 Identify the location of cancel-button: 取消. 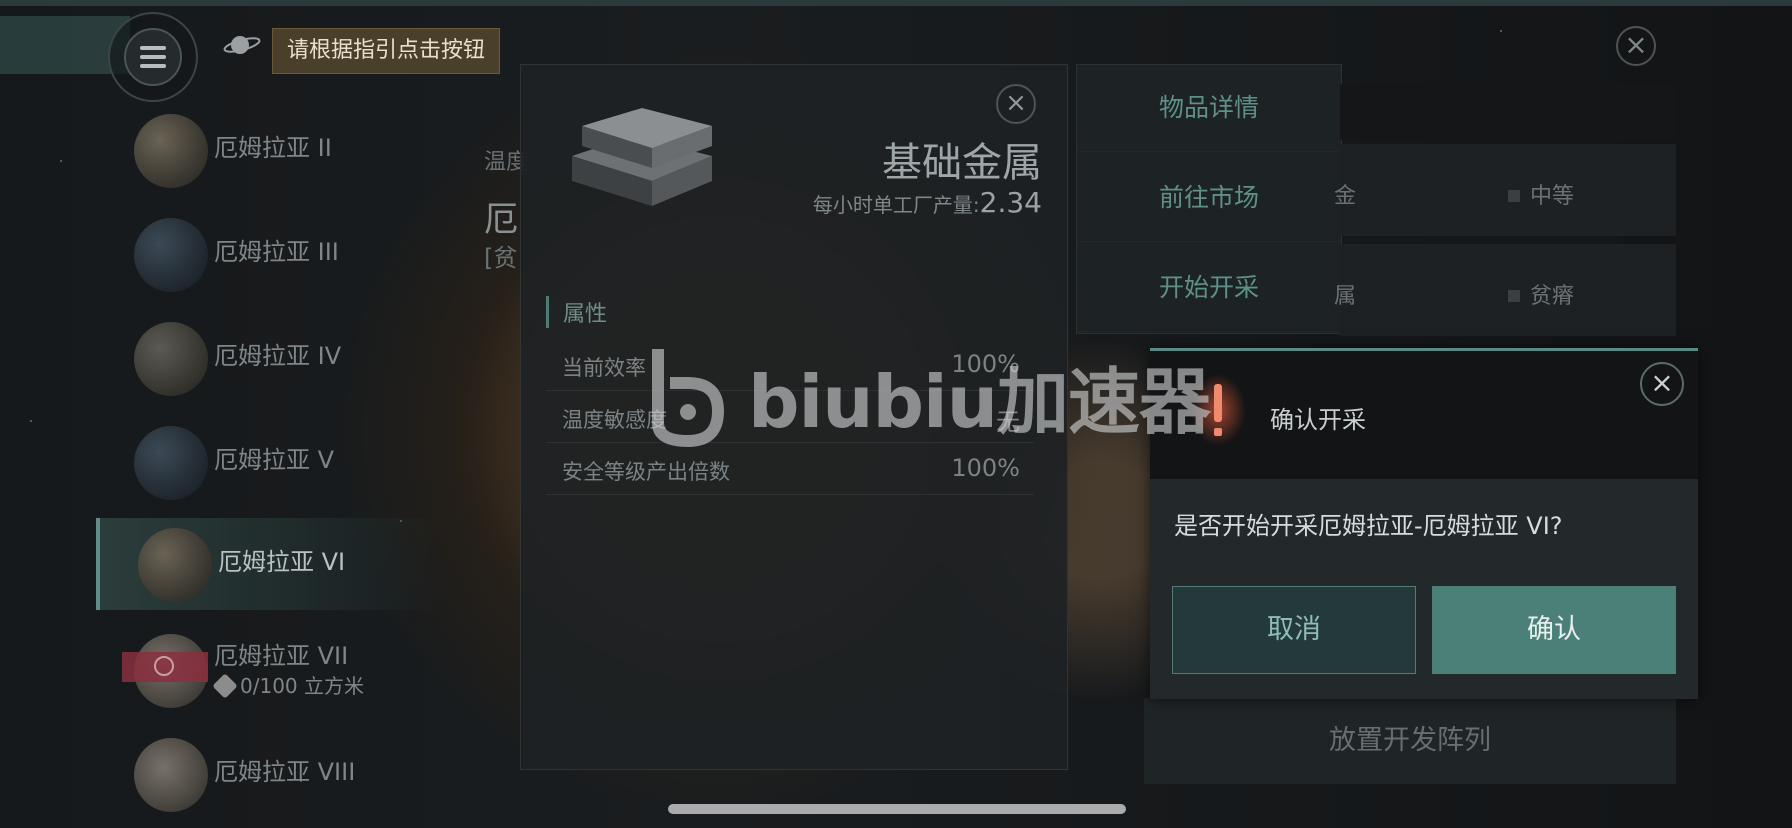
(1294, 630).